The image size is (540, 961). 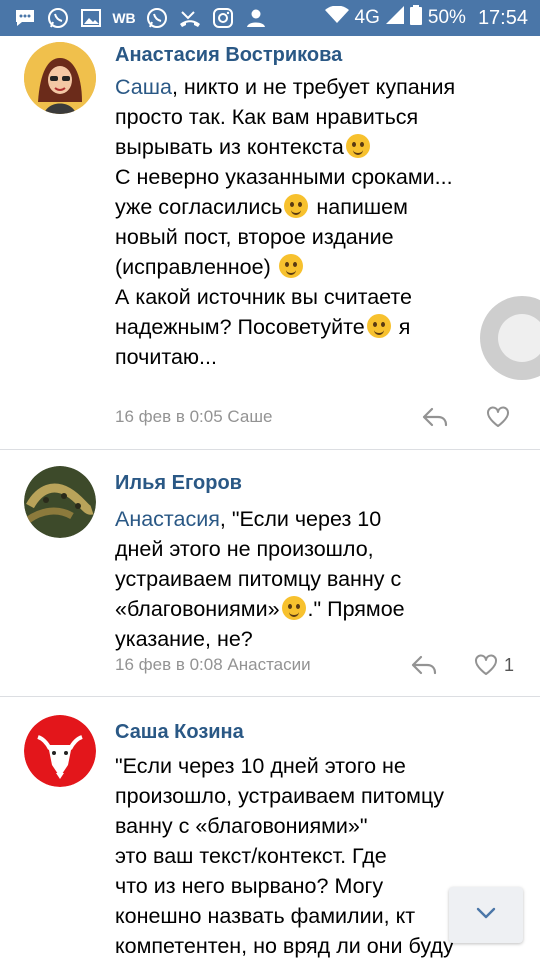 What do you see at coordinates (394, 18) in the screenshot?
I see `signal-icon` at bounding box center [394, 18].